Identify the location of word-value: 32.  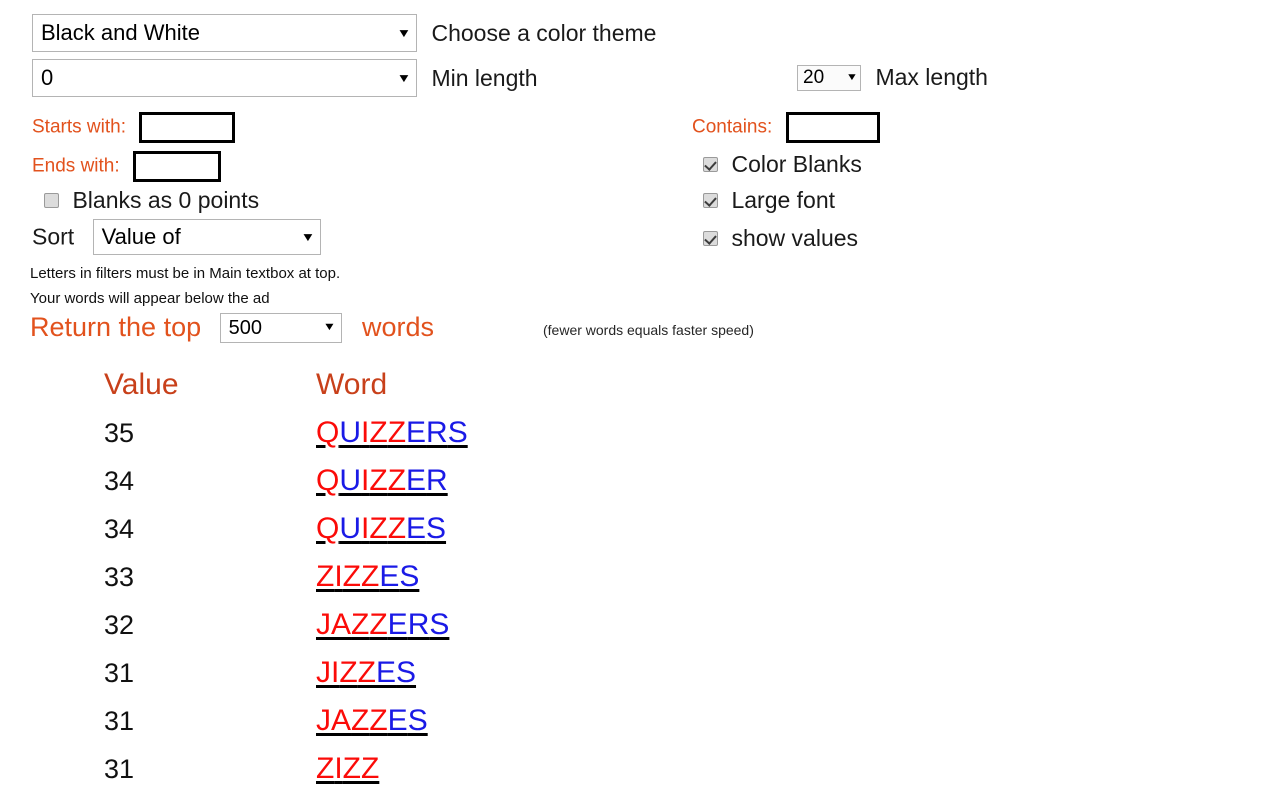
(119, 625).